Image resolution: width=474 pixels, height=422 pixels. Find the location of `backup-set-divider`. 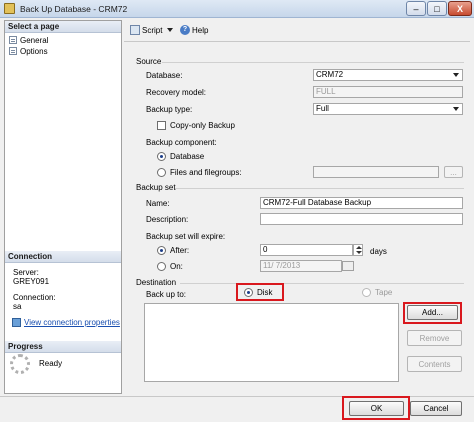

backup-set-divider is located at coordinates (319, 188).